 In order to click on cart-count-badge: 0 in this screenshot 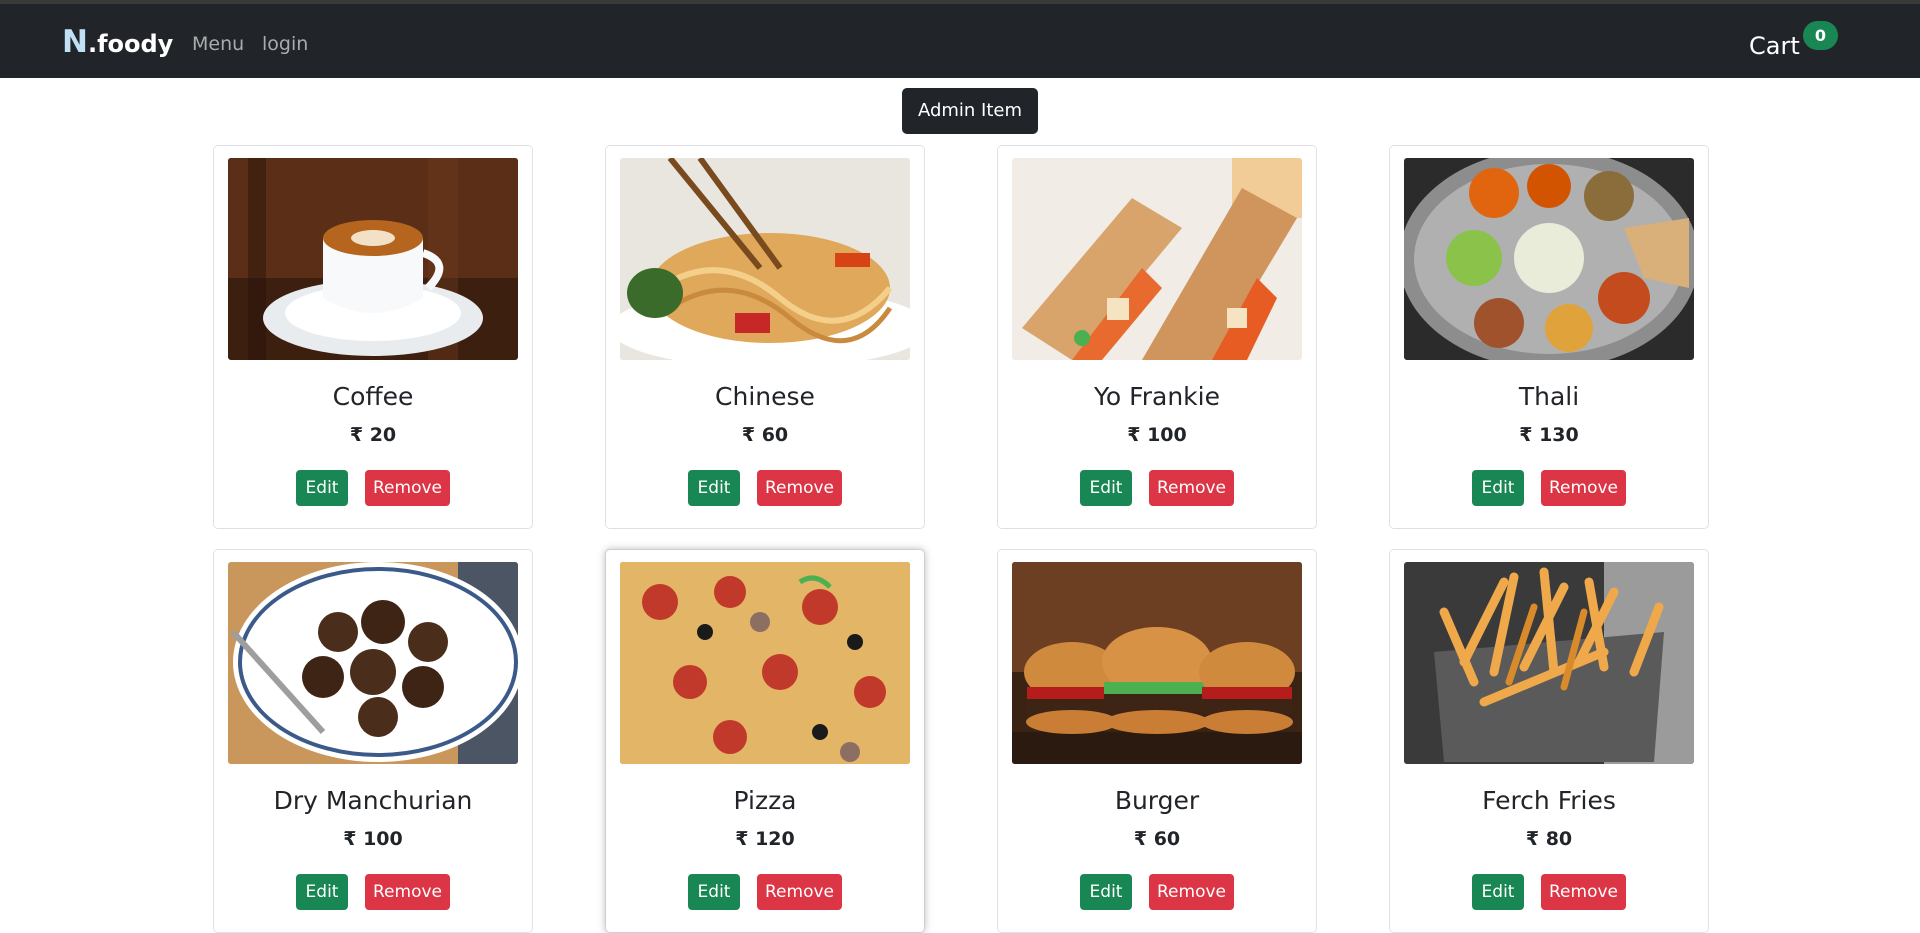, I will do `click(1820, 35)`.